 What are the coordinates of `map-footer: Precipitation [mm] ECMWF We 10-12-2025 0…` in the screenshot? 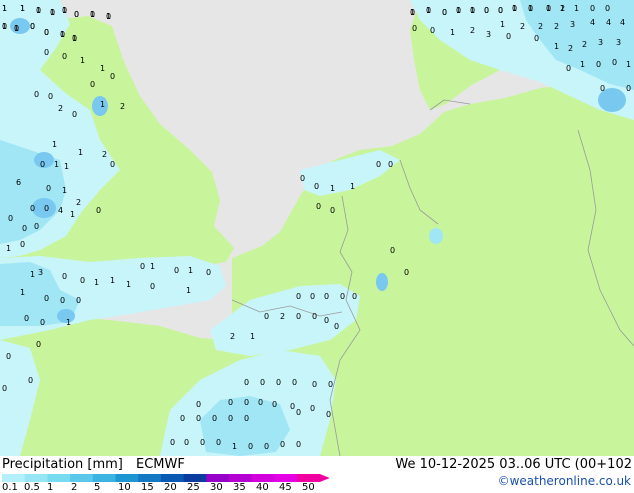 It's located at (317, 474).